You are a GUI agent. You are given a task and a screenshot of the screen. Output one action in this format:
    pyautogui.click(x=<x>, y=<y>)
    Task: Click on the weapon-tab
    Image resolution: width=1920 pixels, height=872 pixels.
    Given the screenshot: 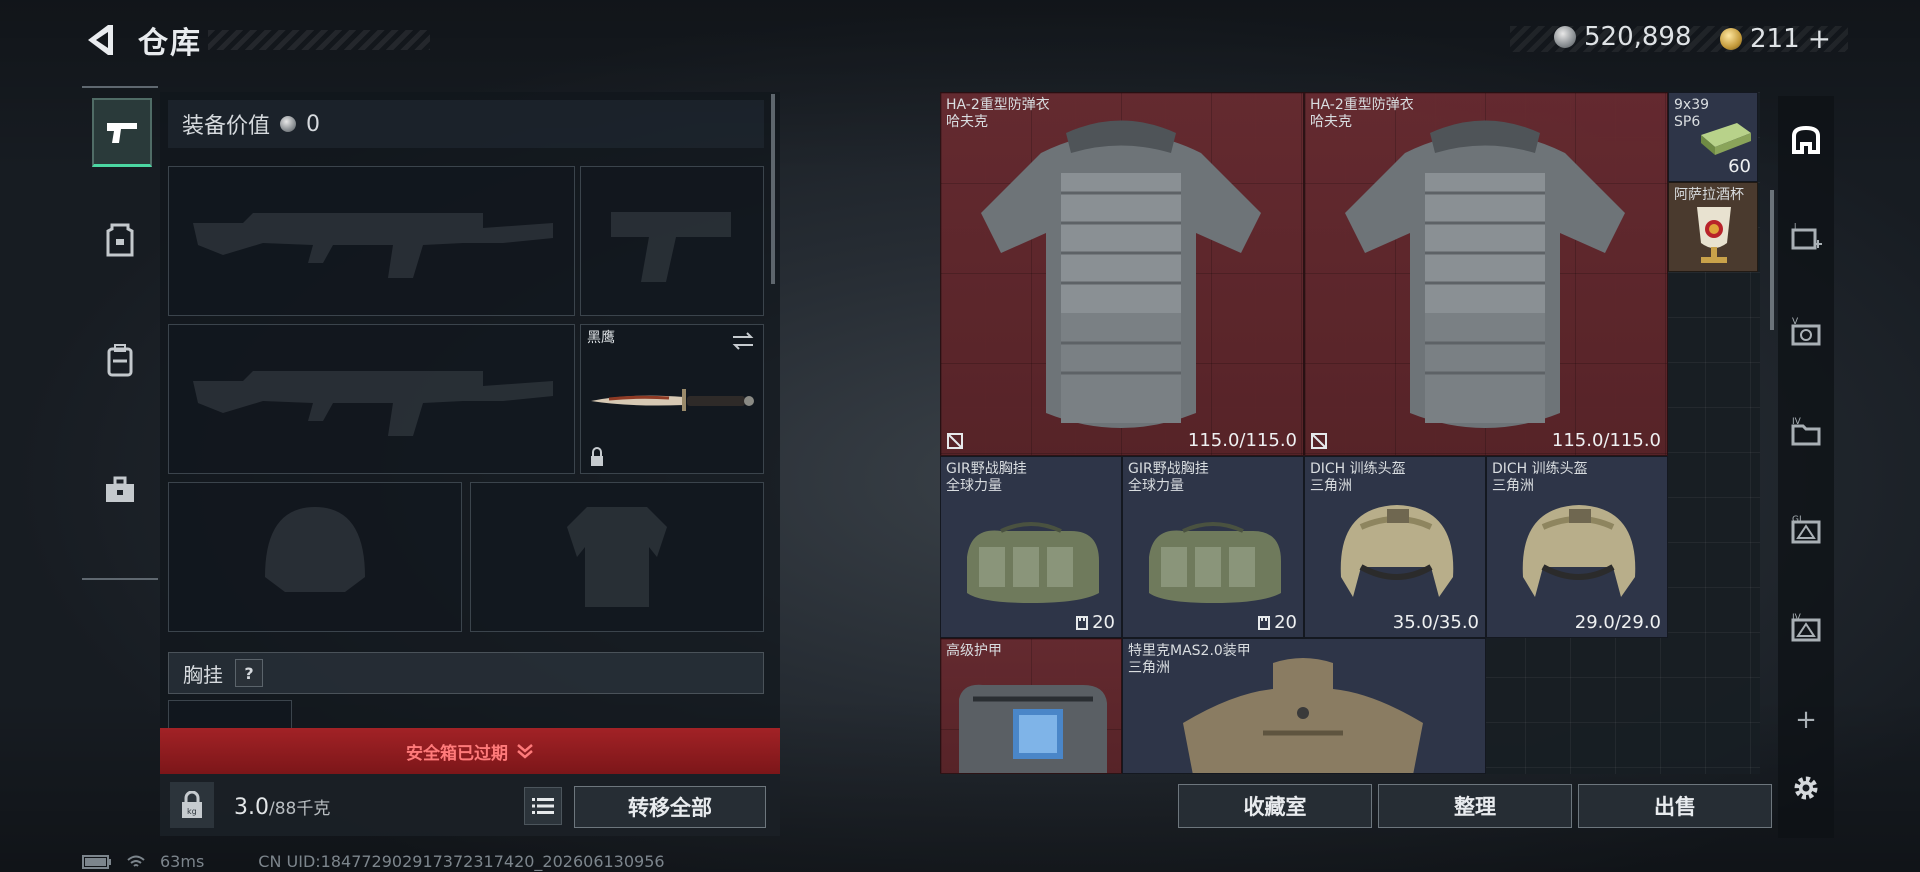 What is the action you would take?
    pyautogui.click(x=122, y=132)
    